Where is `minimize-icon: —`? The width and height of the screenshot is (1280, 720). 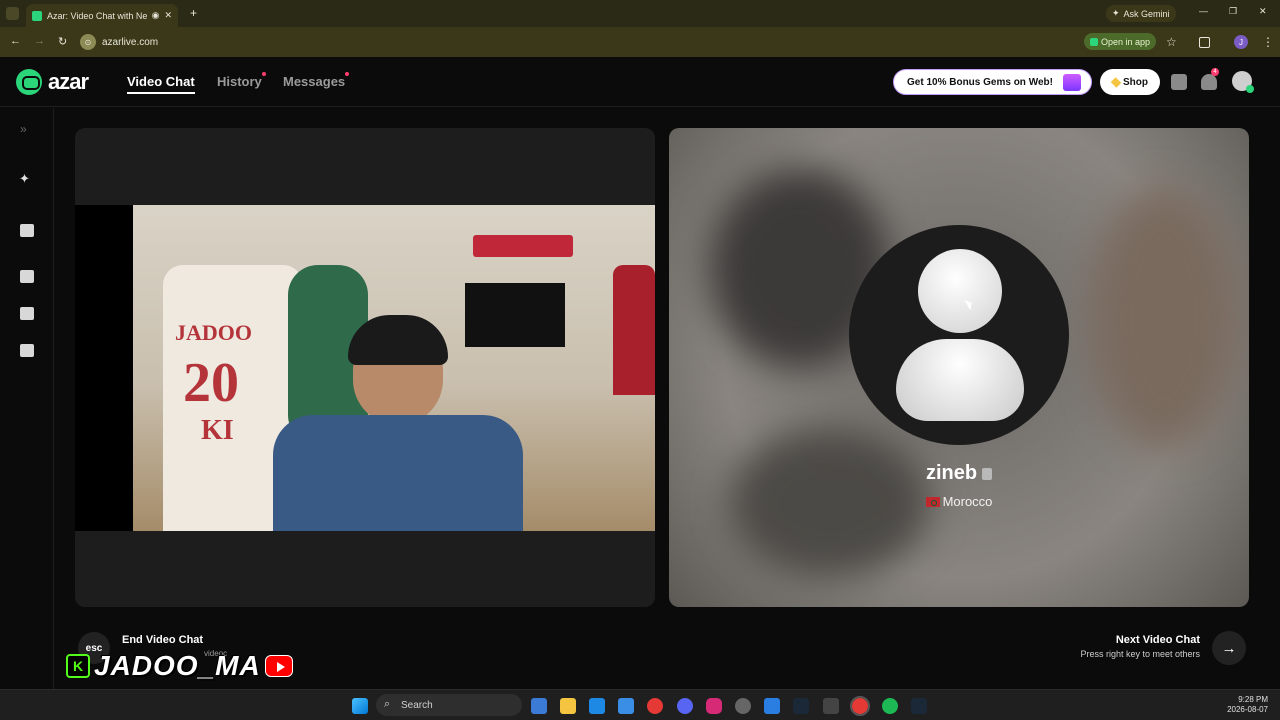
minimize-icon: — is located at coordinates (1203, 11).